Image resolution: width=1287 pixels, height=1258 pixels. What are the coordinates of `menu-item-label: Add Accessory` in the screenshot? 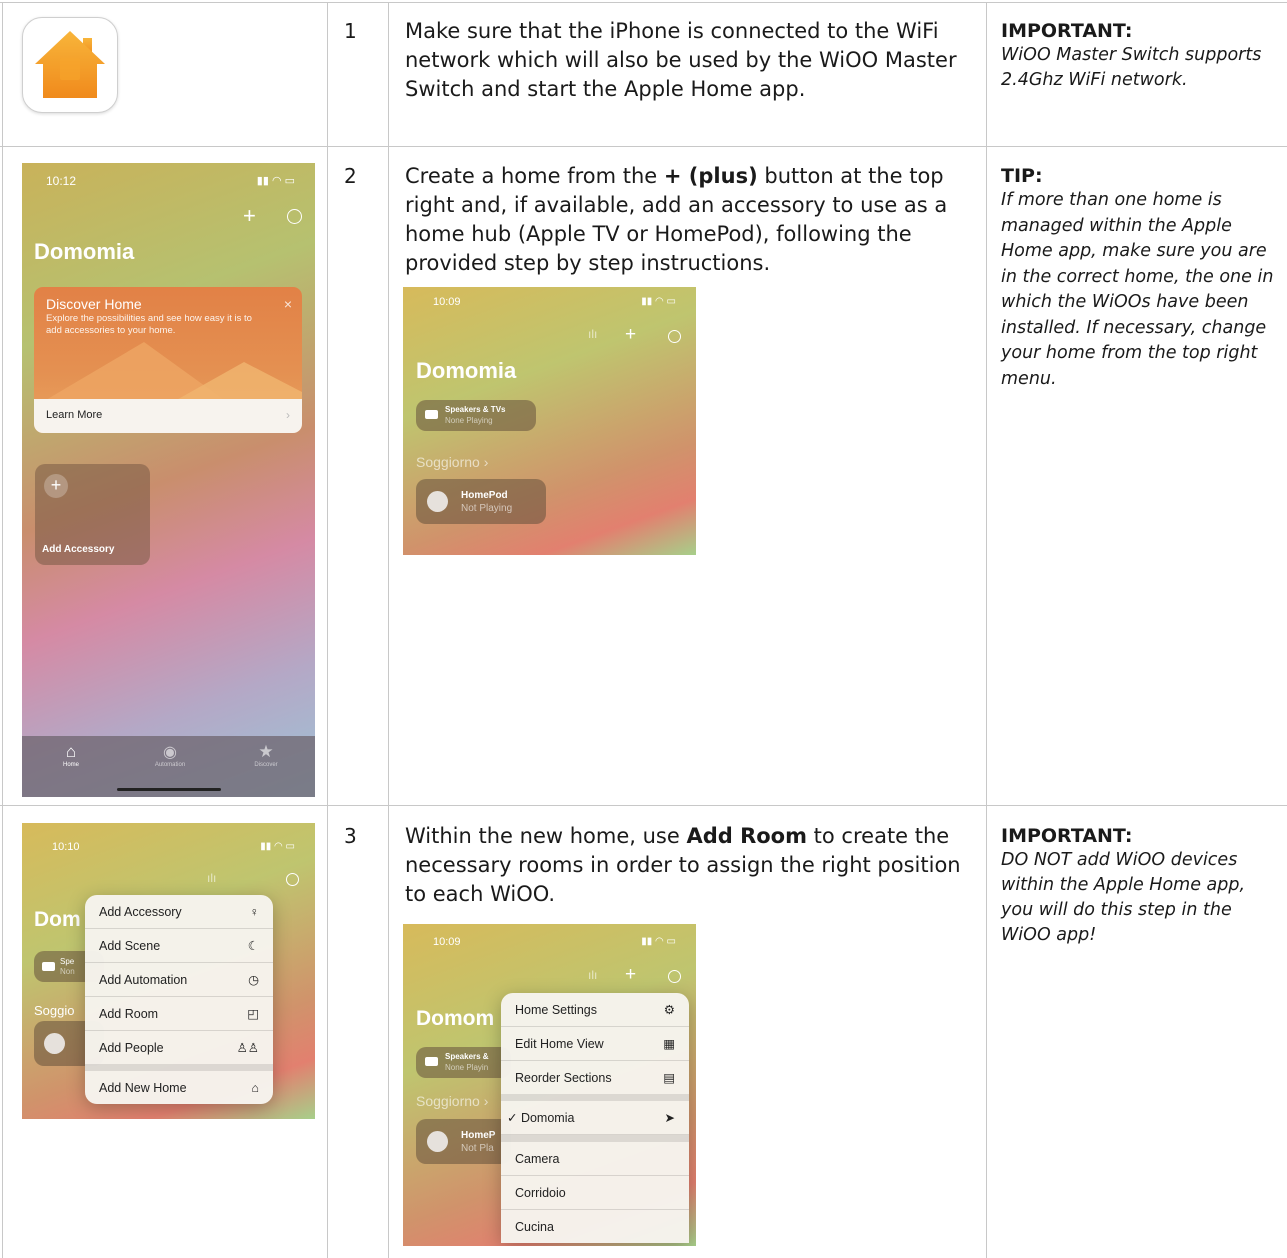 It's located at (140, 911).